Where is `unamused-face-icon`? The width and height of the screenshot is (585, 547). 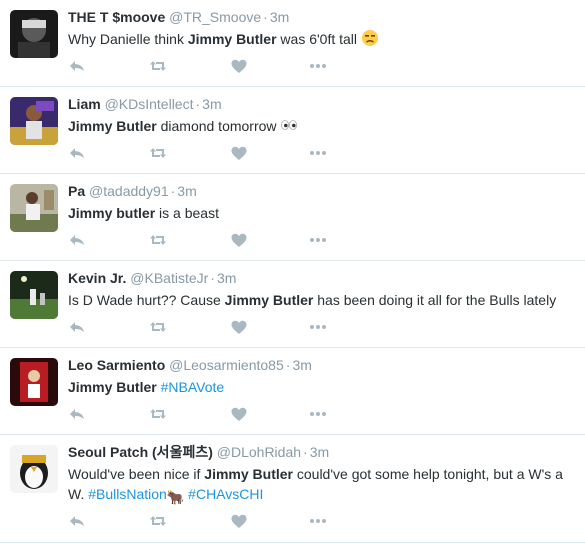 unamused-face-icon is located at coordinates (370, 40).